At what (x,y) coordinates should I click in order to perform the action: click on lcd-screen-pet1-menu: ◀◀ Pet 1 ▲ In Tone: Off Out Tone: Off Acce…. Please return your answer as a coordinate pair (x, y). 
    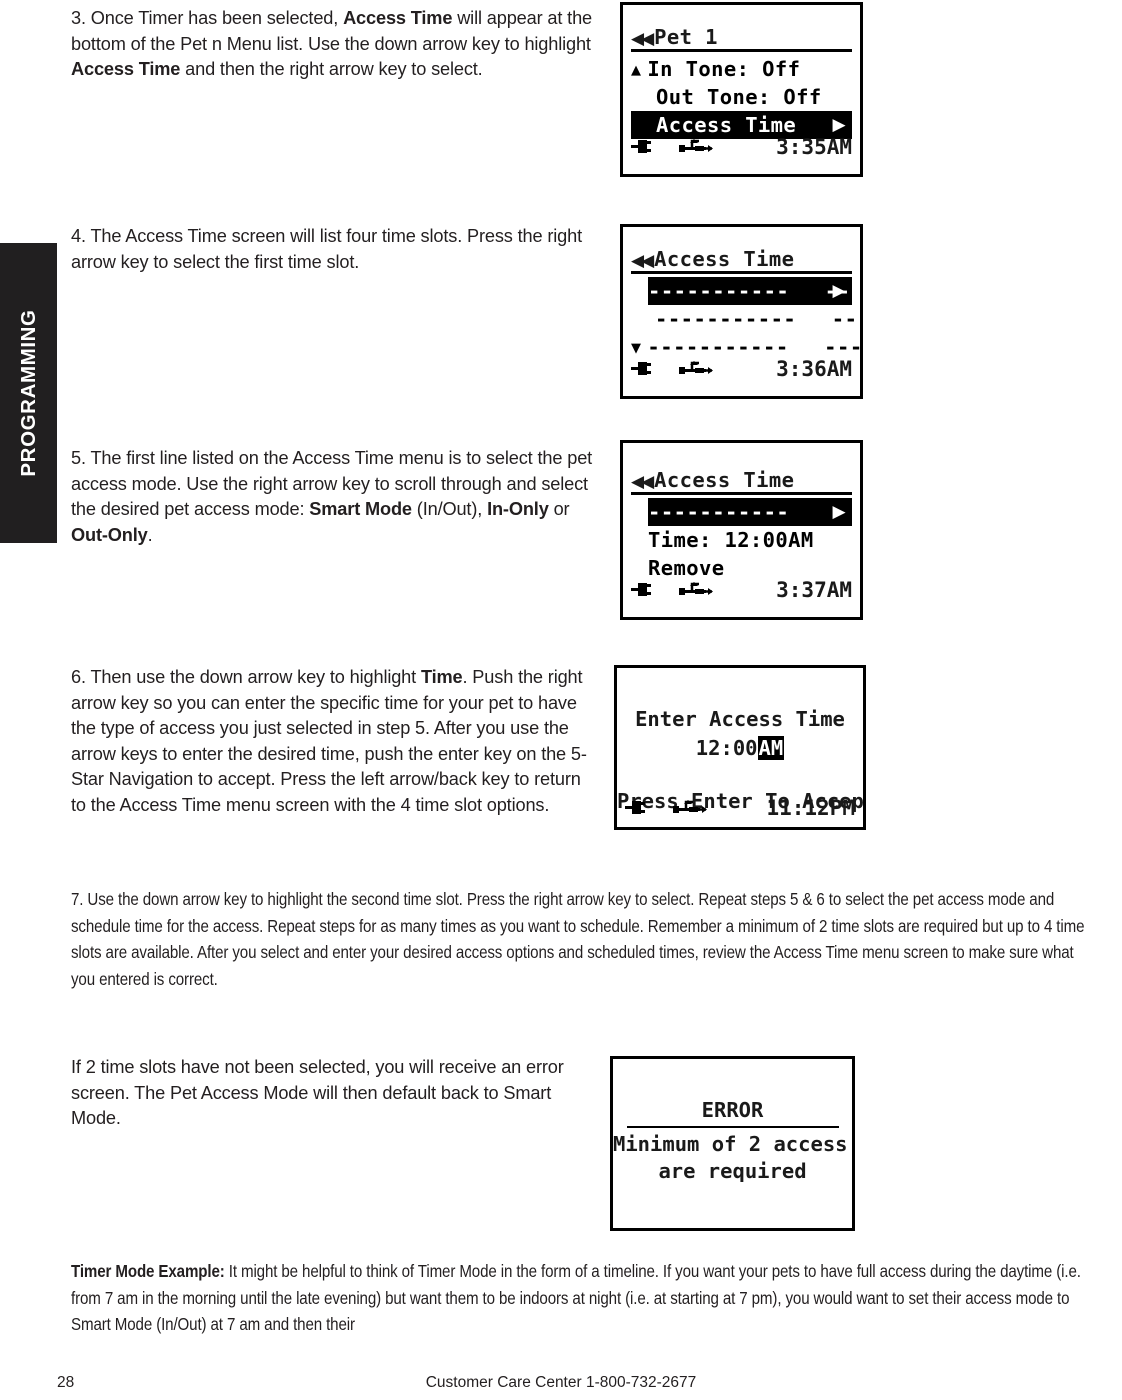
    Looking at the image, I should click on (741, 89).